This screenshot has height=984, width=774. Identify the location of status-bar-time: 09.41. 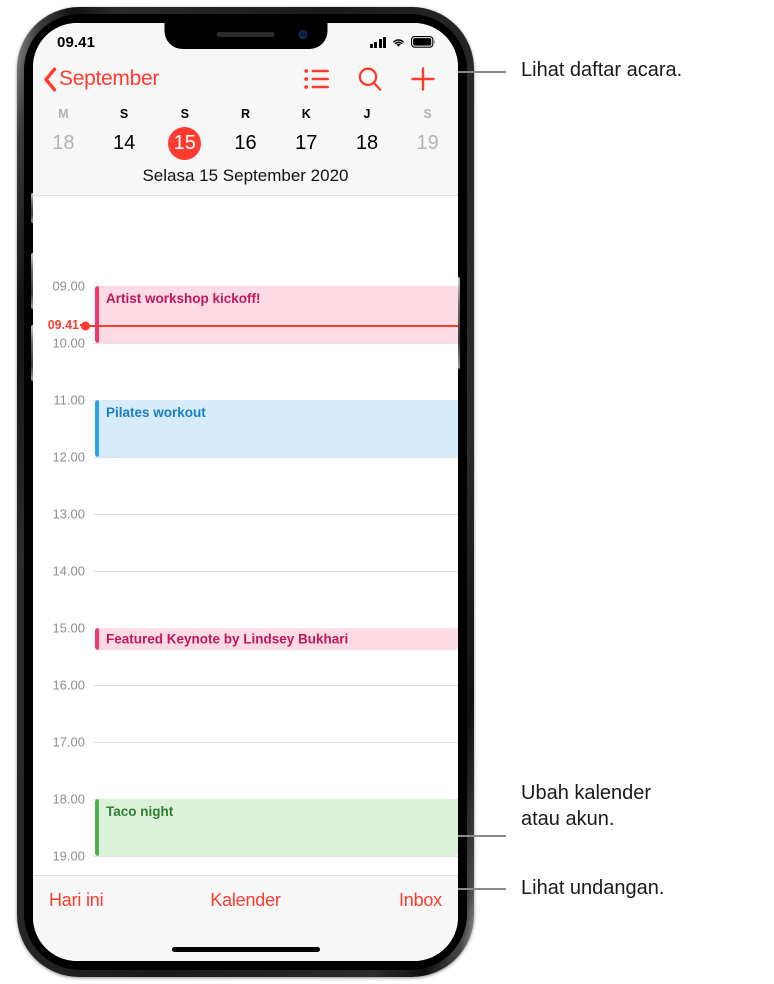
(76, 42).